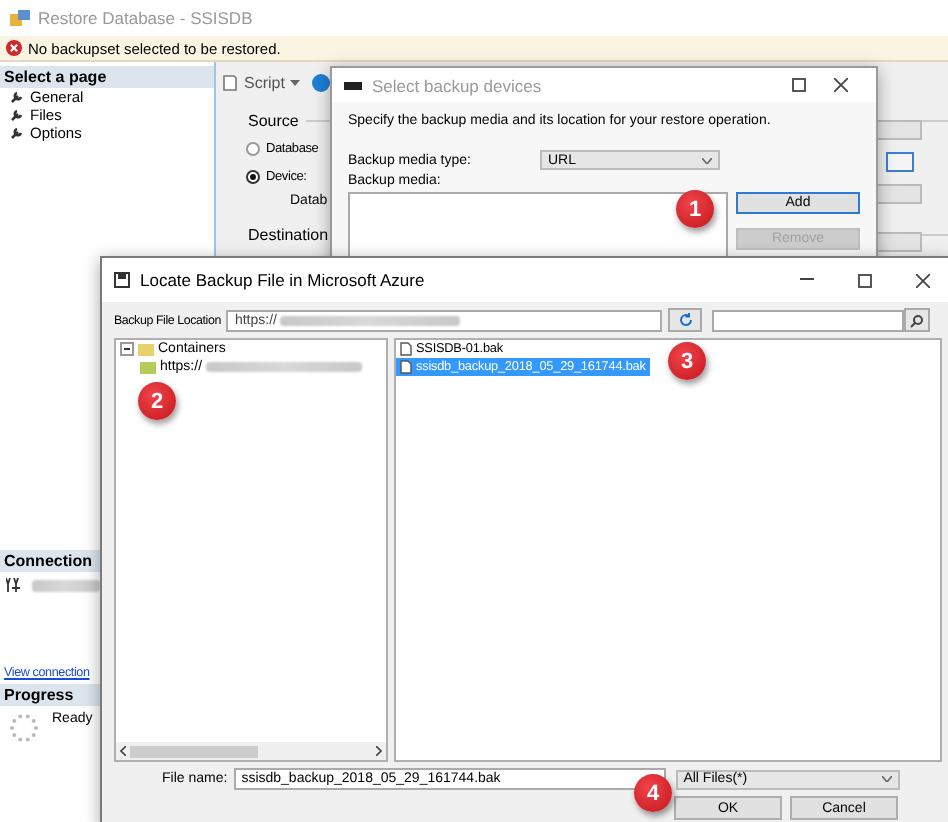  What do you see at coordinates (123, 751) in the screenshot?
I see `scroll-left-icon` at bounding box center [123, 751].